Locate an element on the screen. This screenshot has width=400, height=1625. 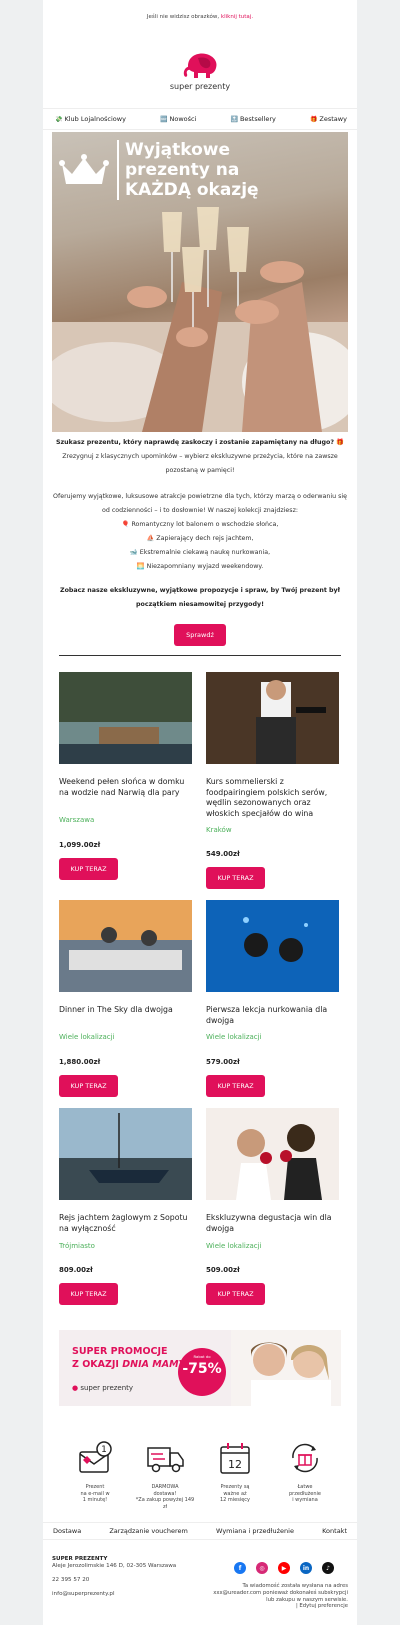
youtube-icon: ▶ is located at coordinates (284, 1568).